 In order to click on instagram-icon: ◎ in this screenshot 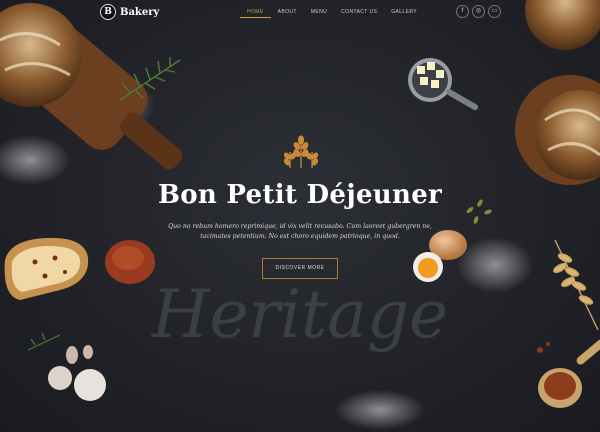, I will do `click(478, 11)`.